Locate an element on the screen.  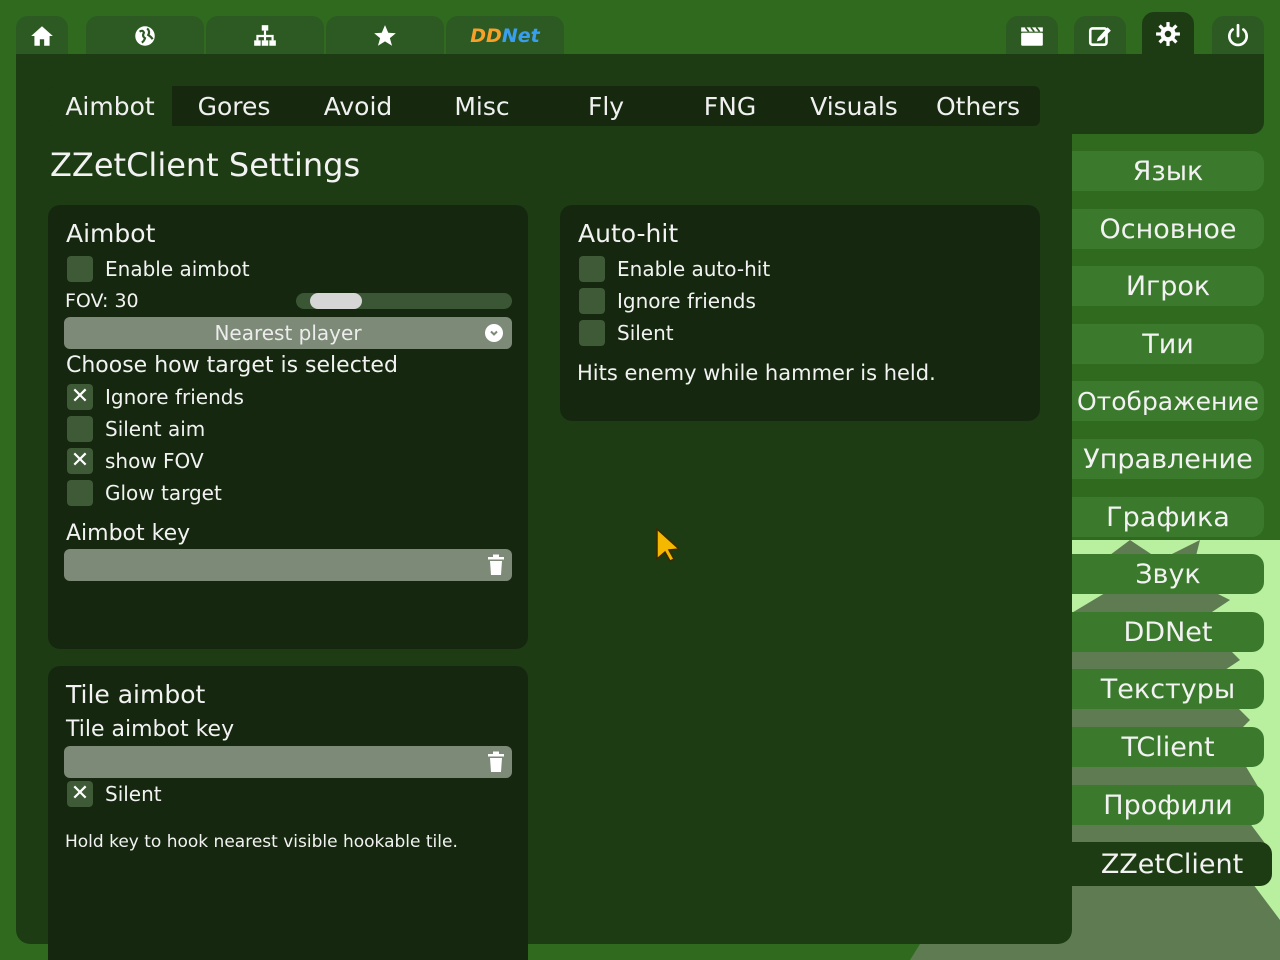
show-fov-checkbox: ✕ is located at coordinates (80, 461).